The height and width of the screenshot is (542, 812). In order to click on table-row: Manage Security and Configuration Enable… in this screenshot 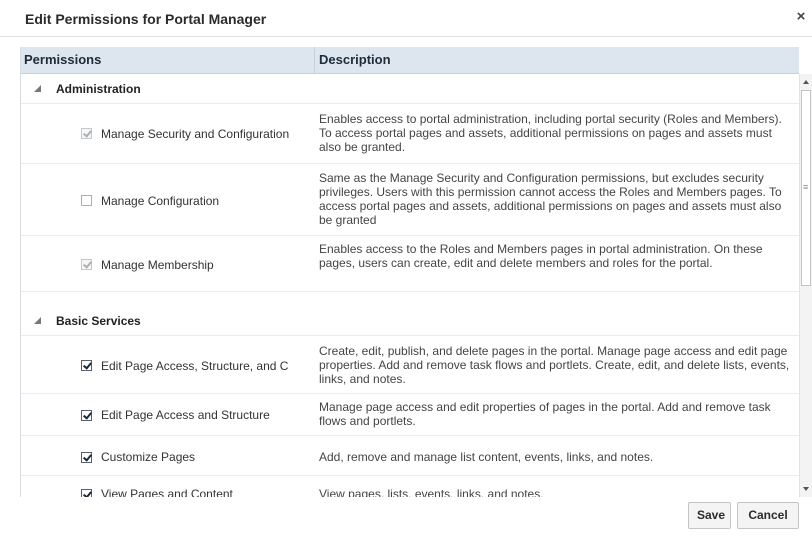, I will do `click(410, 134)`.